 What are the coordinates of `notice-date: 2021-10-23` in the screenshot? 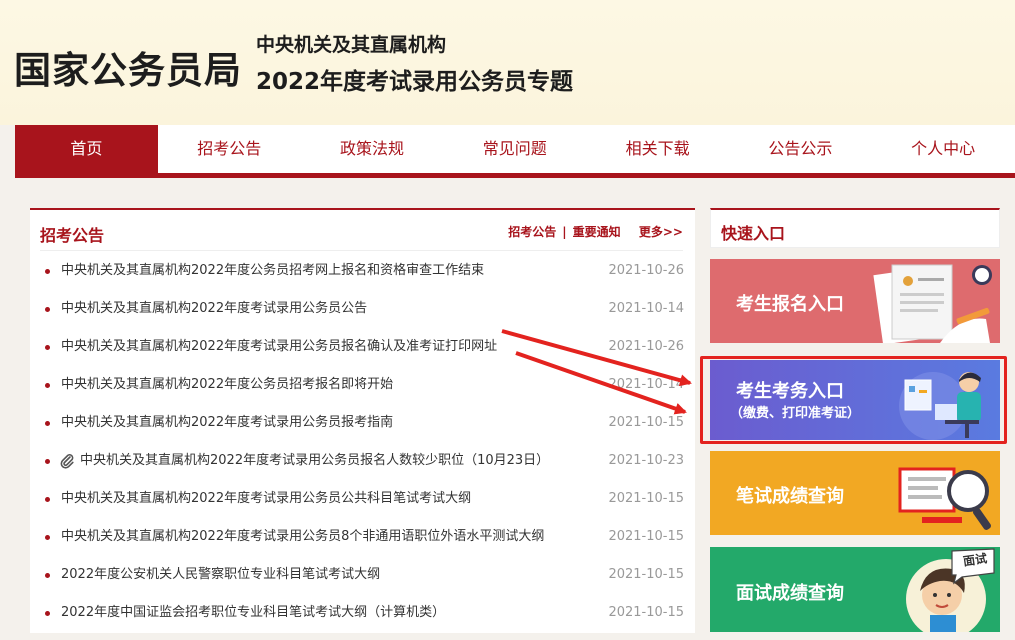 It's located at (646, 460).